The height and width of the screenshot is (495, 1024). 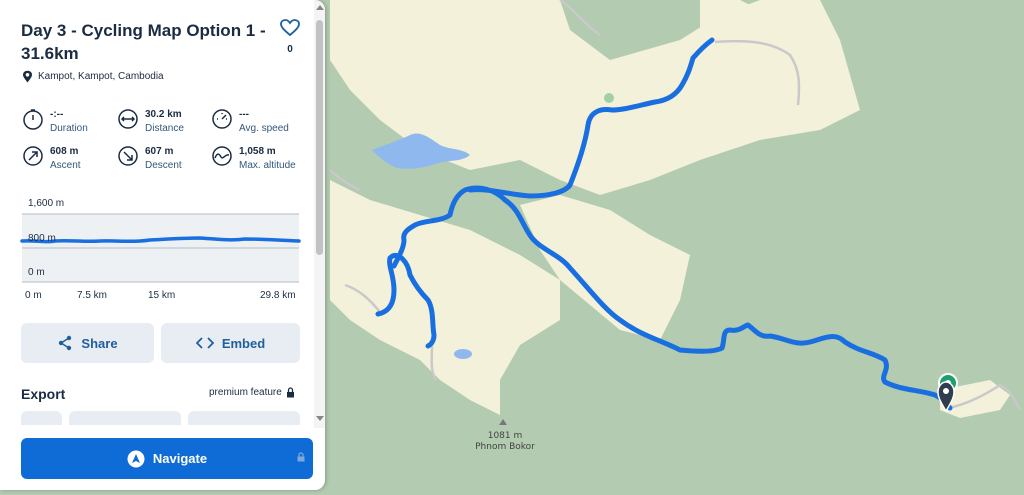 What do you see at coordinates (33, 156) in the screenshot?
I see `ascent-arrow-icon` at bounding box center [33, 156].